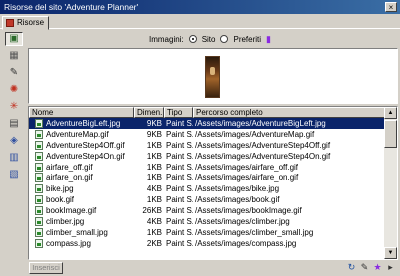 This screenshot has width=400, height=276. What do you see at coordinates (60, 200) in the screenshot?
I see `file-name: book.gif` at bounding box center [60, 200].